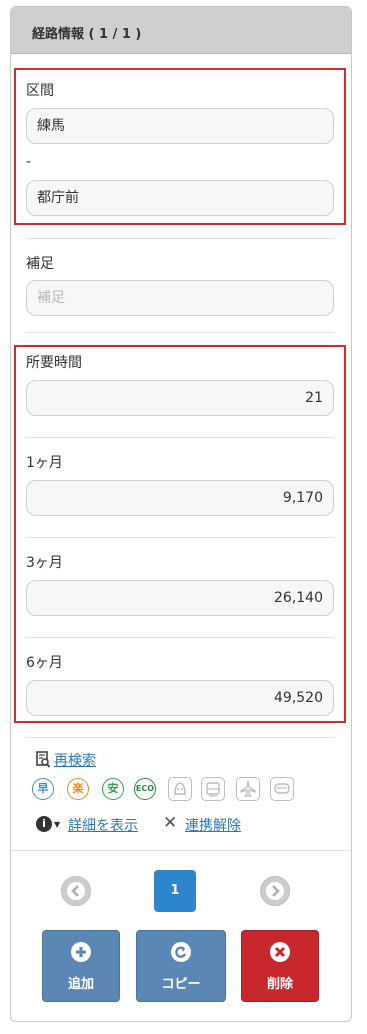 This screenshot has width=367, height=1034. Describe the element at coordinates (180, 789) in the screenshot. I see `shinkansen-icon` at that location.